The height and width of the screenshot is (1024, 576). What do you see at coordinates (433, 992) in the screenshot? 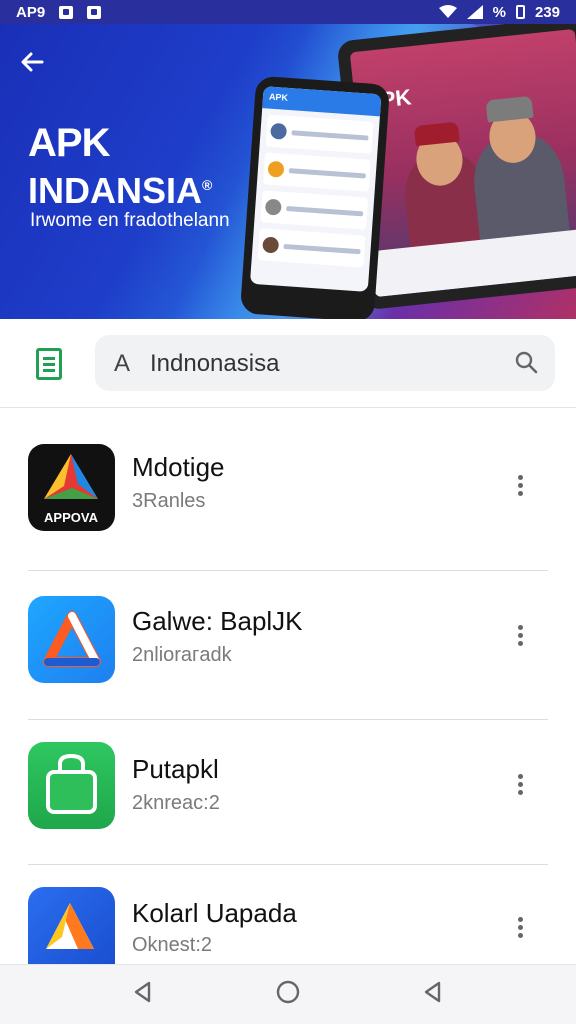
I see `recents-nav-icon` at bounding box center [433, 992].